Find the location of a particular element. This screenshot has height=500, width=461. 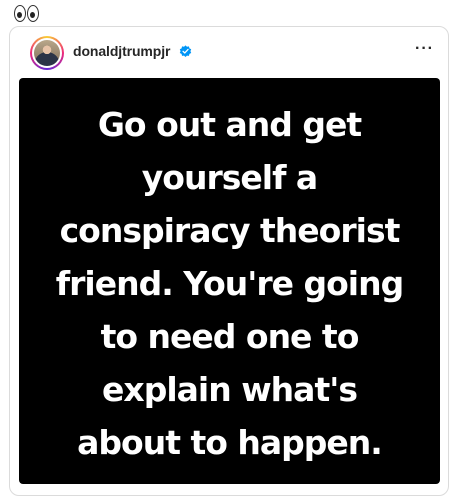

verified-badge-icon is located at coordinates (185, 51).